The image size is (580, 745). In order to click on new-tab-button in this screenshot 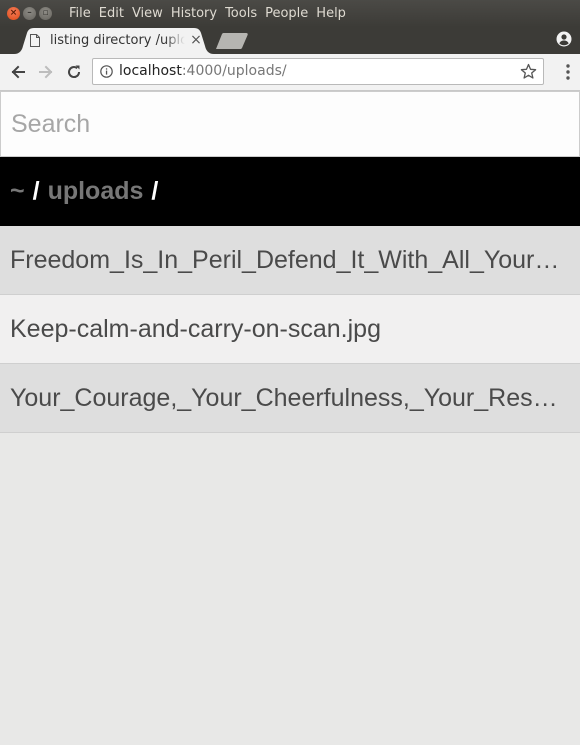, I will do `click(232, 41)`.